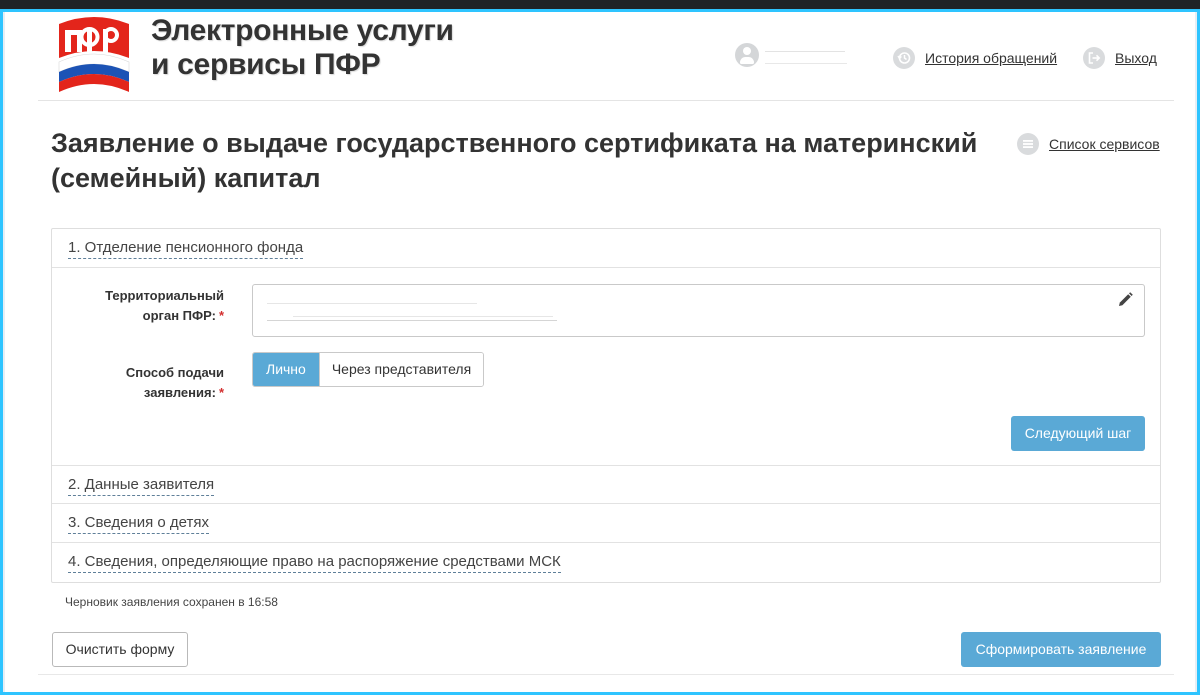 The height and width of the screenshot is (695, 1200). What do you see at coordinates (806, 63) in the screenshot?
I see `user-id-redacted` at bounding box center [806, 63].